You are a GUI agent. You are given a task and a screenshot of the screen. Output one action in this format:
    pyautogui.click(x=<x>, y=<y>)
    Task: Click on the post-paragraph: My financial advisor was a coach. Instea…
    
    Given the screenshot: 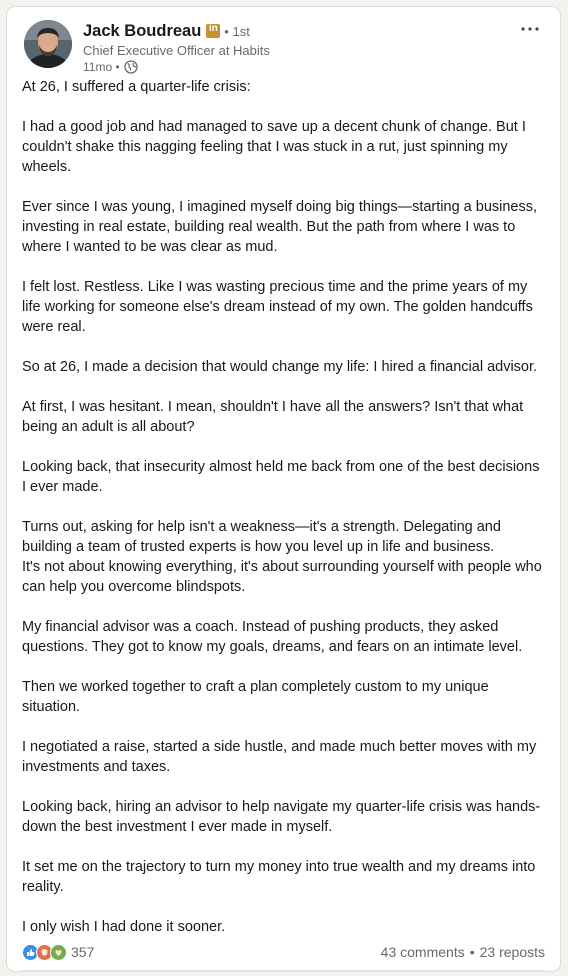 What is the action you would take?
    pyautogui.click(x=272, y=637)
    